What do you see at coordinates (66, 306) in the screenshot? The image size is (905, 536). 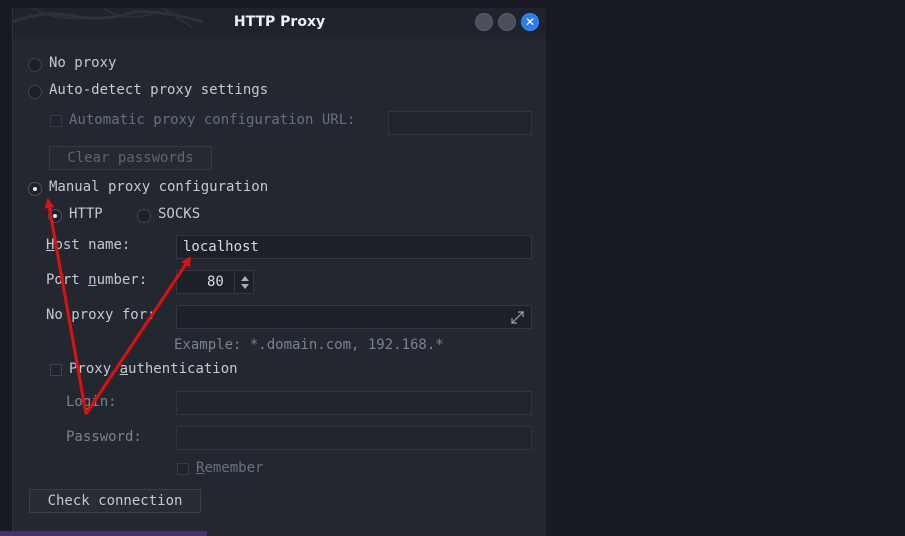 I see `arrow-to-manual-radio` at bounding box center [66, 306].